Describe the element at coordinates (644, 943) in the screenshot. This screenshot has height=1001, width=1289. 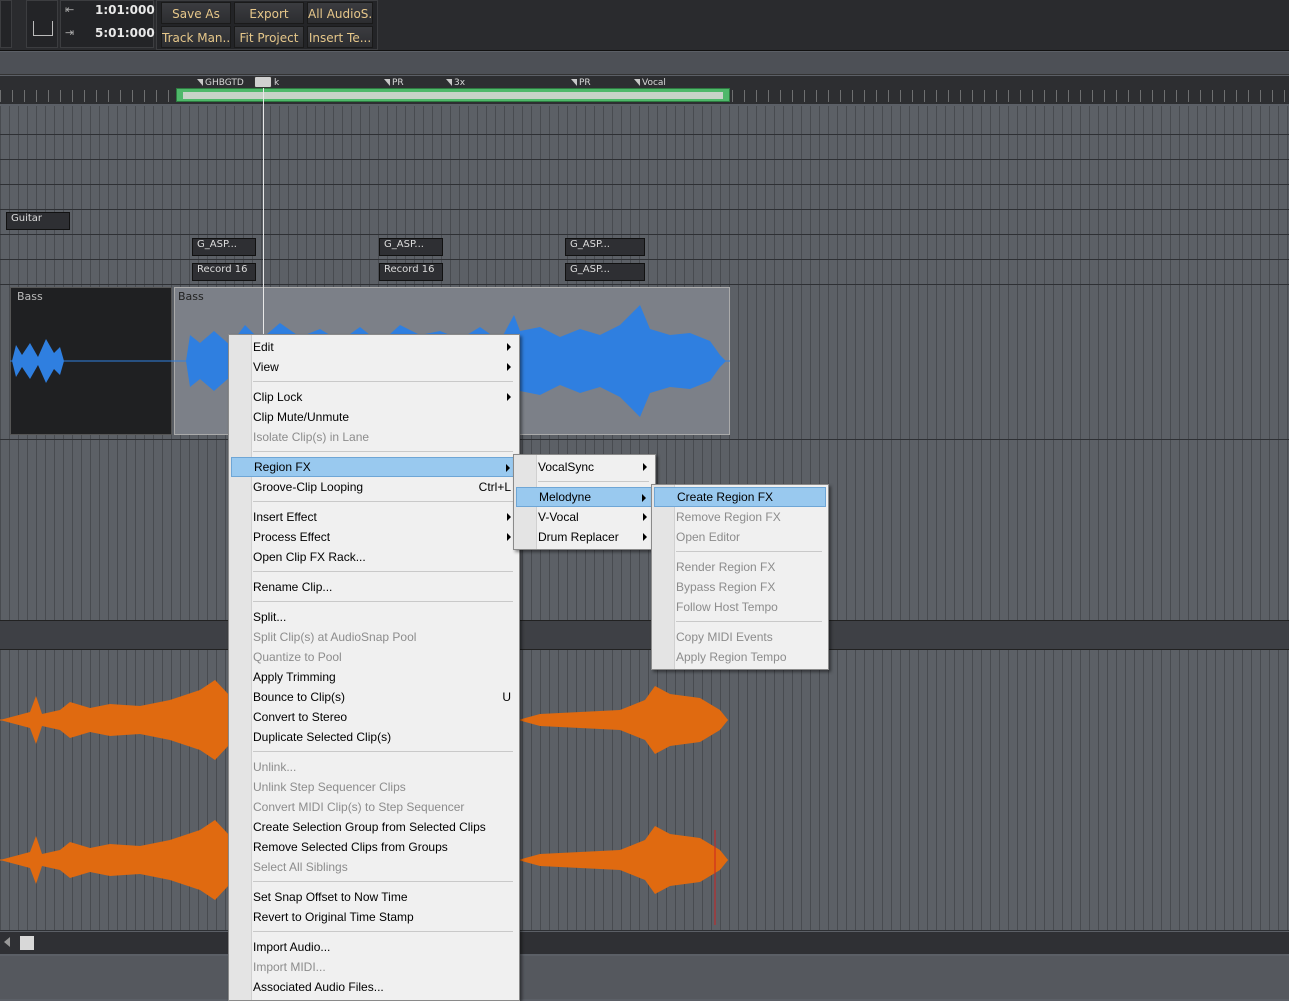
I see `horizontal-scrollbar` at that location.